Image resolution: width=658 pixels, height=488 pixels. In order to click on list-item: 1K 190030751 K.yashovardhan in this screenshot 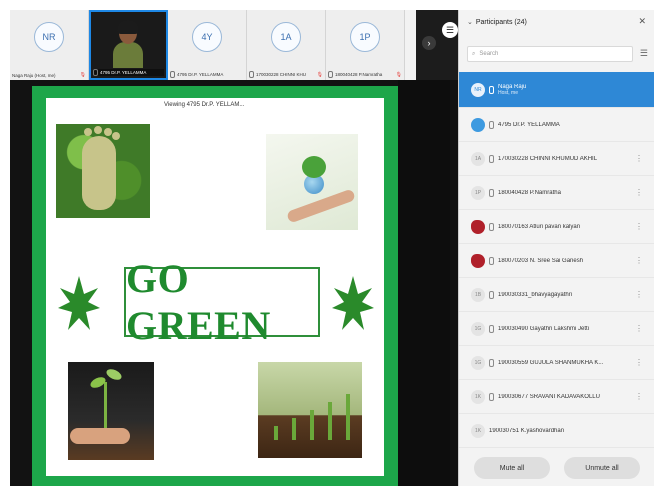, I will do `click(556, 431)`.